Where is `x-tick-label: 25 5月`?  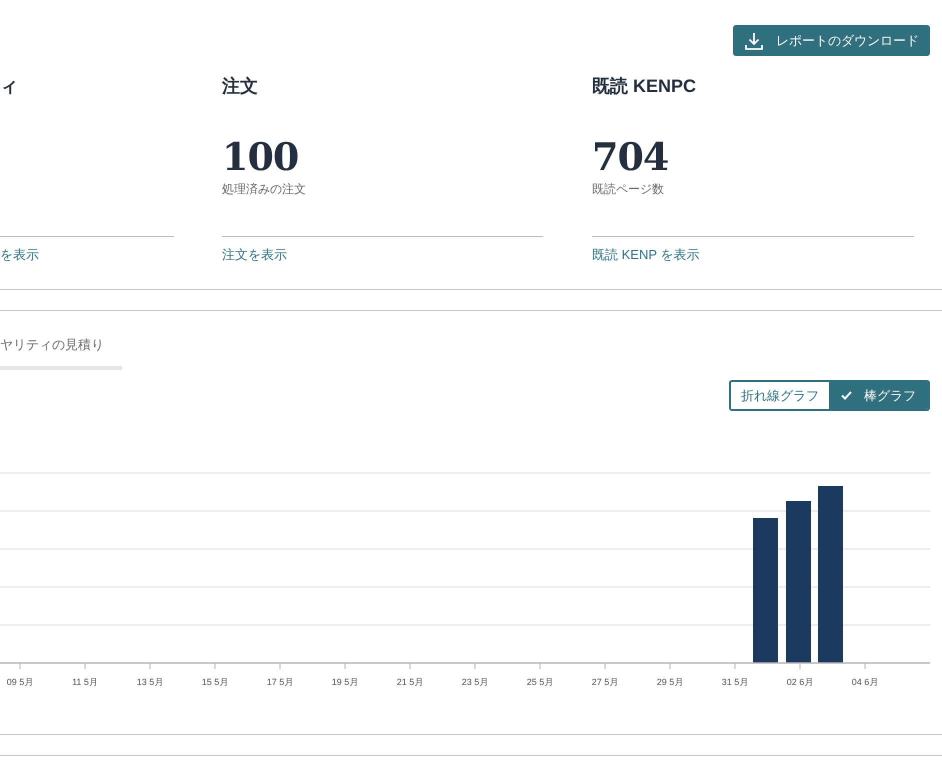 x-tick-label: 25 5月 is located at coordinates (540, 682).